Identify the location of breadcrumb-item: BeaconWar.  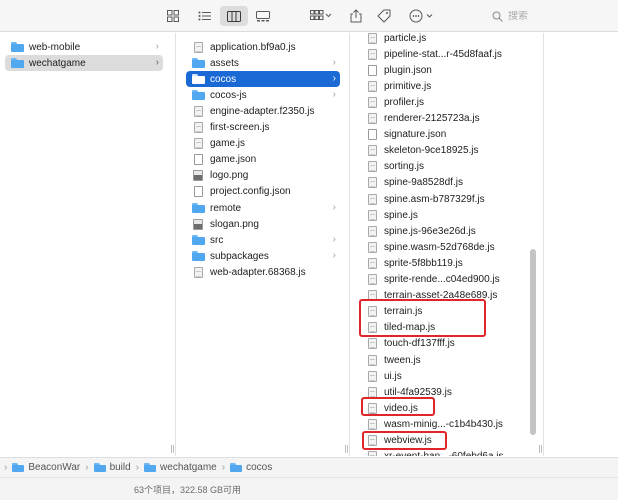
(46, 467).